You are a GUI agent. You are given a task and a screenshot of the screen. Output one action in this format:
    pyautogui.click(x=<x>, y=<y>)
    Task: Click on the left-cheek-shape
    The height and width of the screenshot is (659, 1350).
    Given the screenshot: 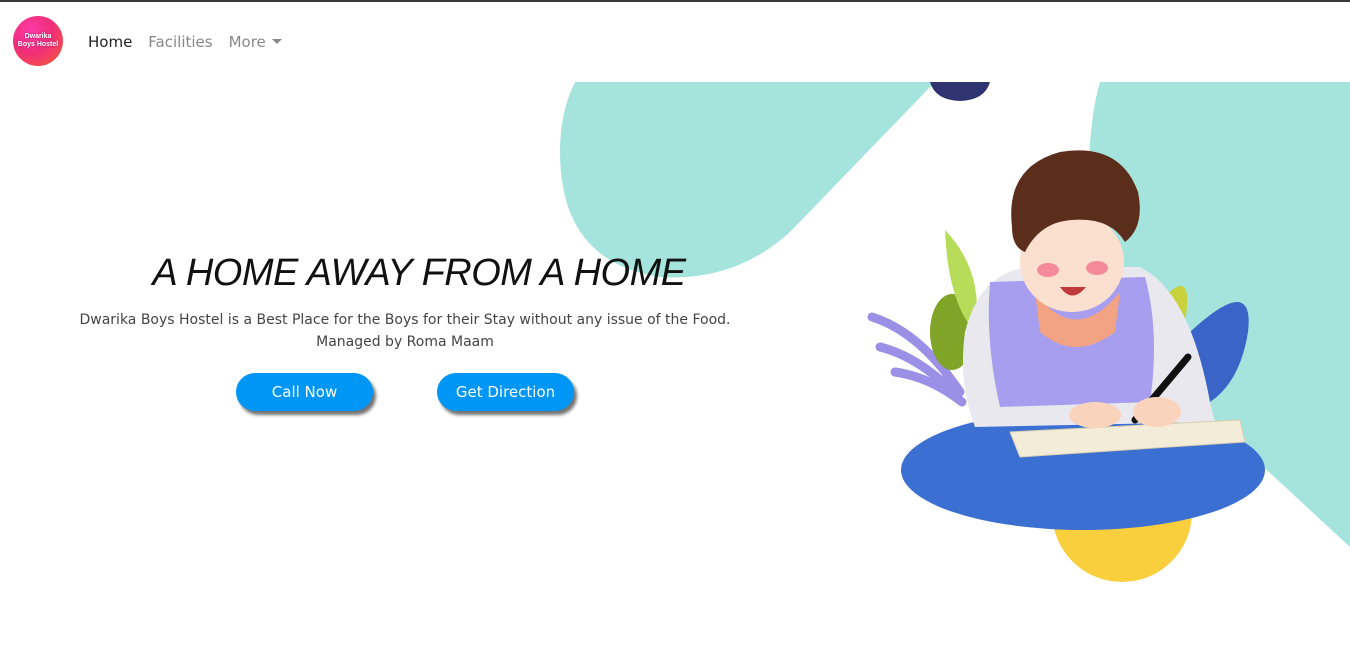 What is the action you would take?
    pyautogui.click(x=1048, y=270)
    